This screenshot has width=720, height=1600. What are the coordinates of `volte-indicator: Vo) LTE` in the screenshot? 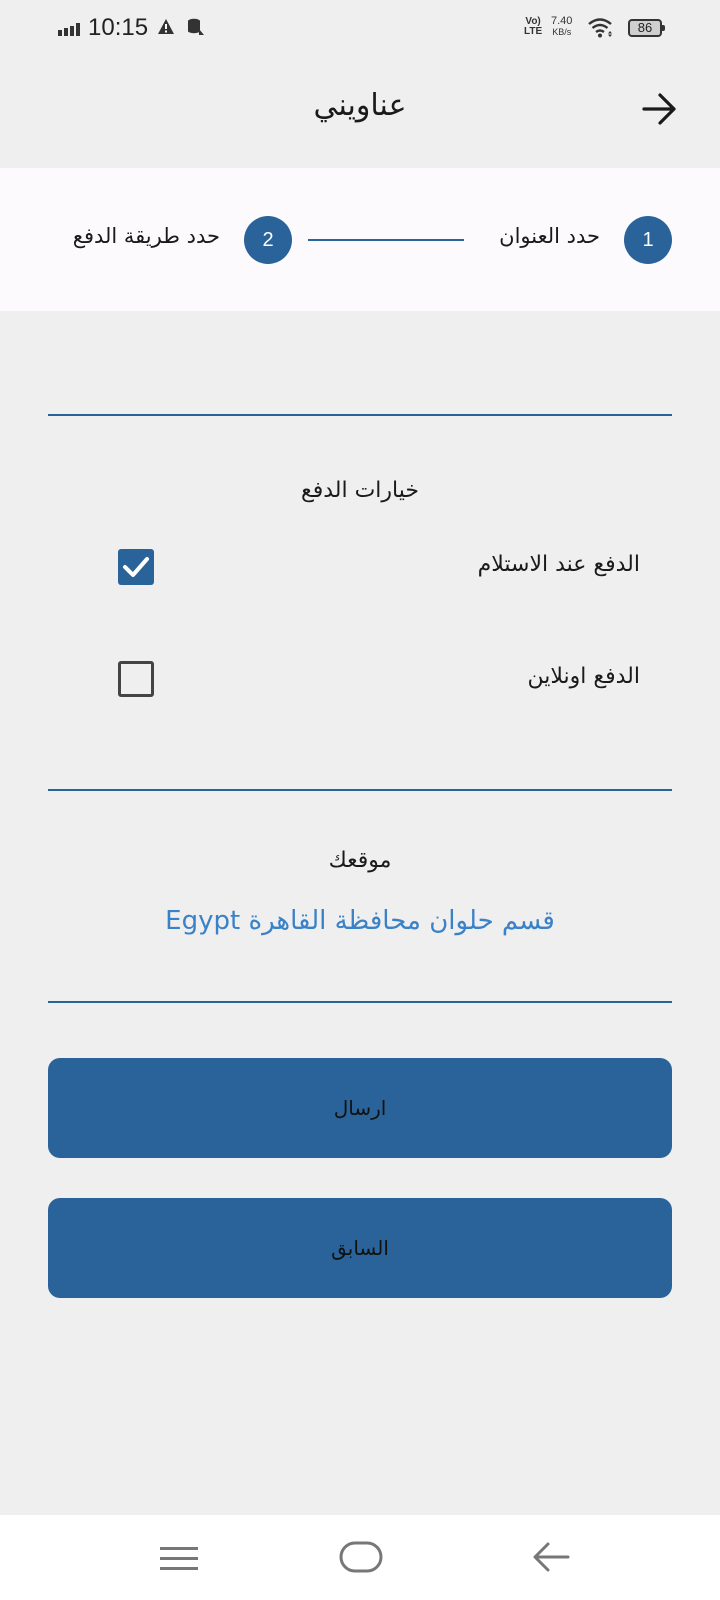 It's located at (533, 27).